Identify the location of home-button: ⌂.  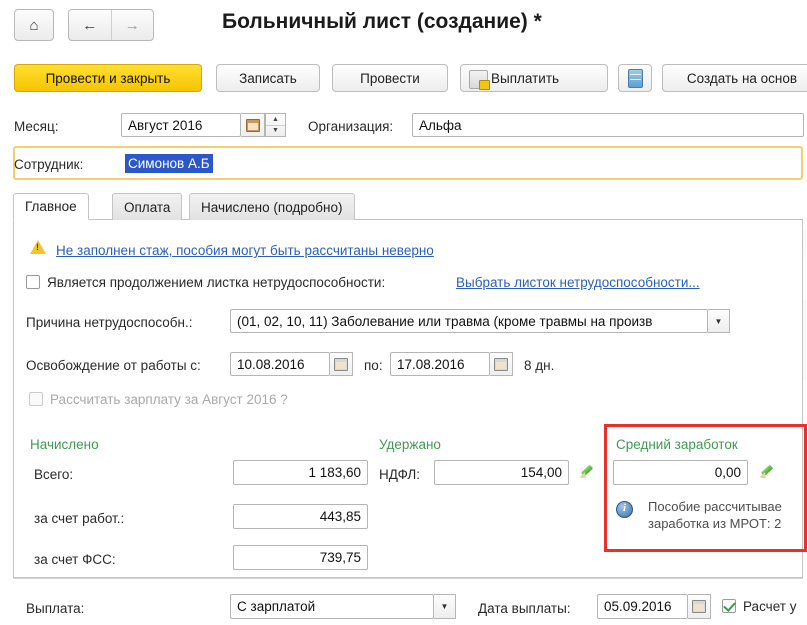
(34, 25).